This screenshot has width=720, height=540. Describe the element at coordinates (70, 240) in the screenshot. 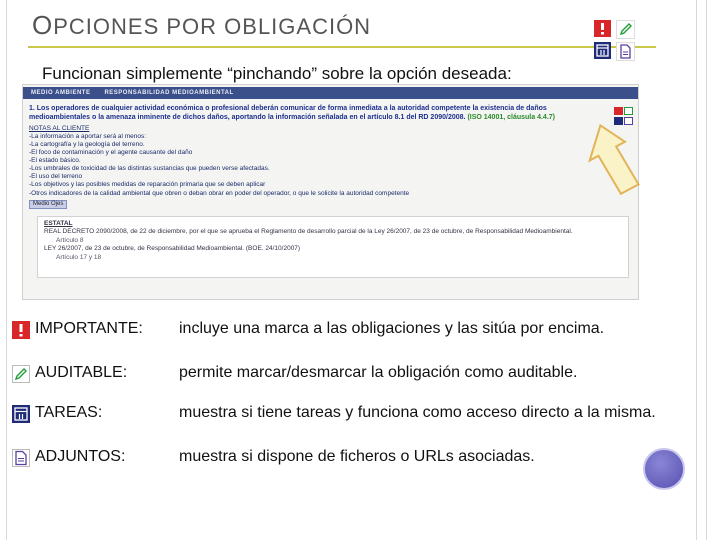

I see `panel-line: Artículo 8` at that location.